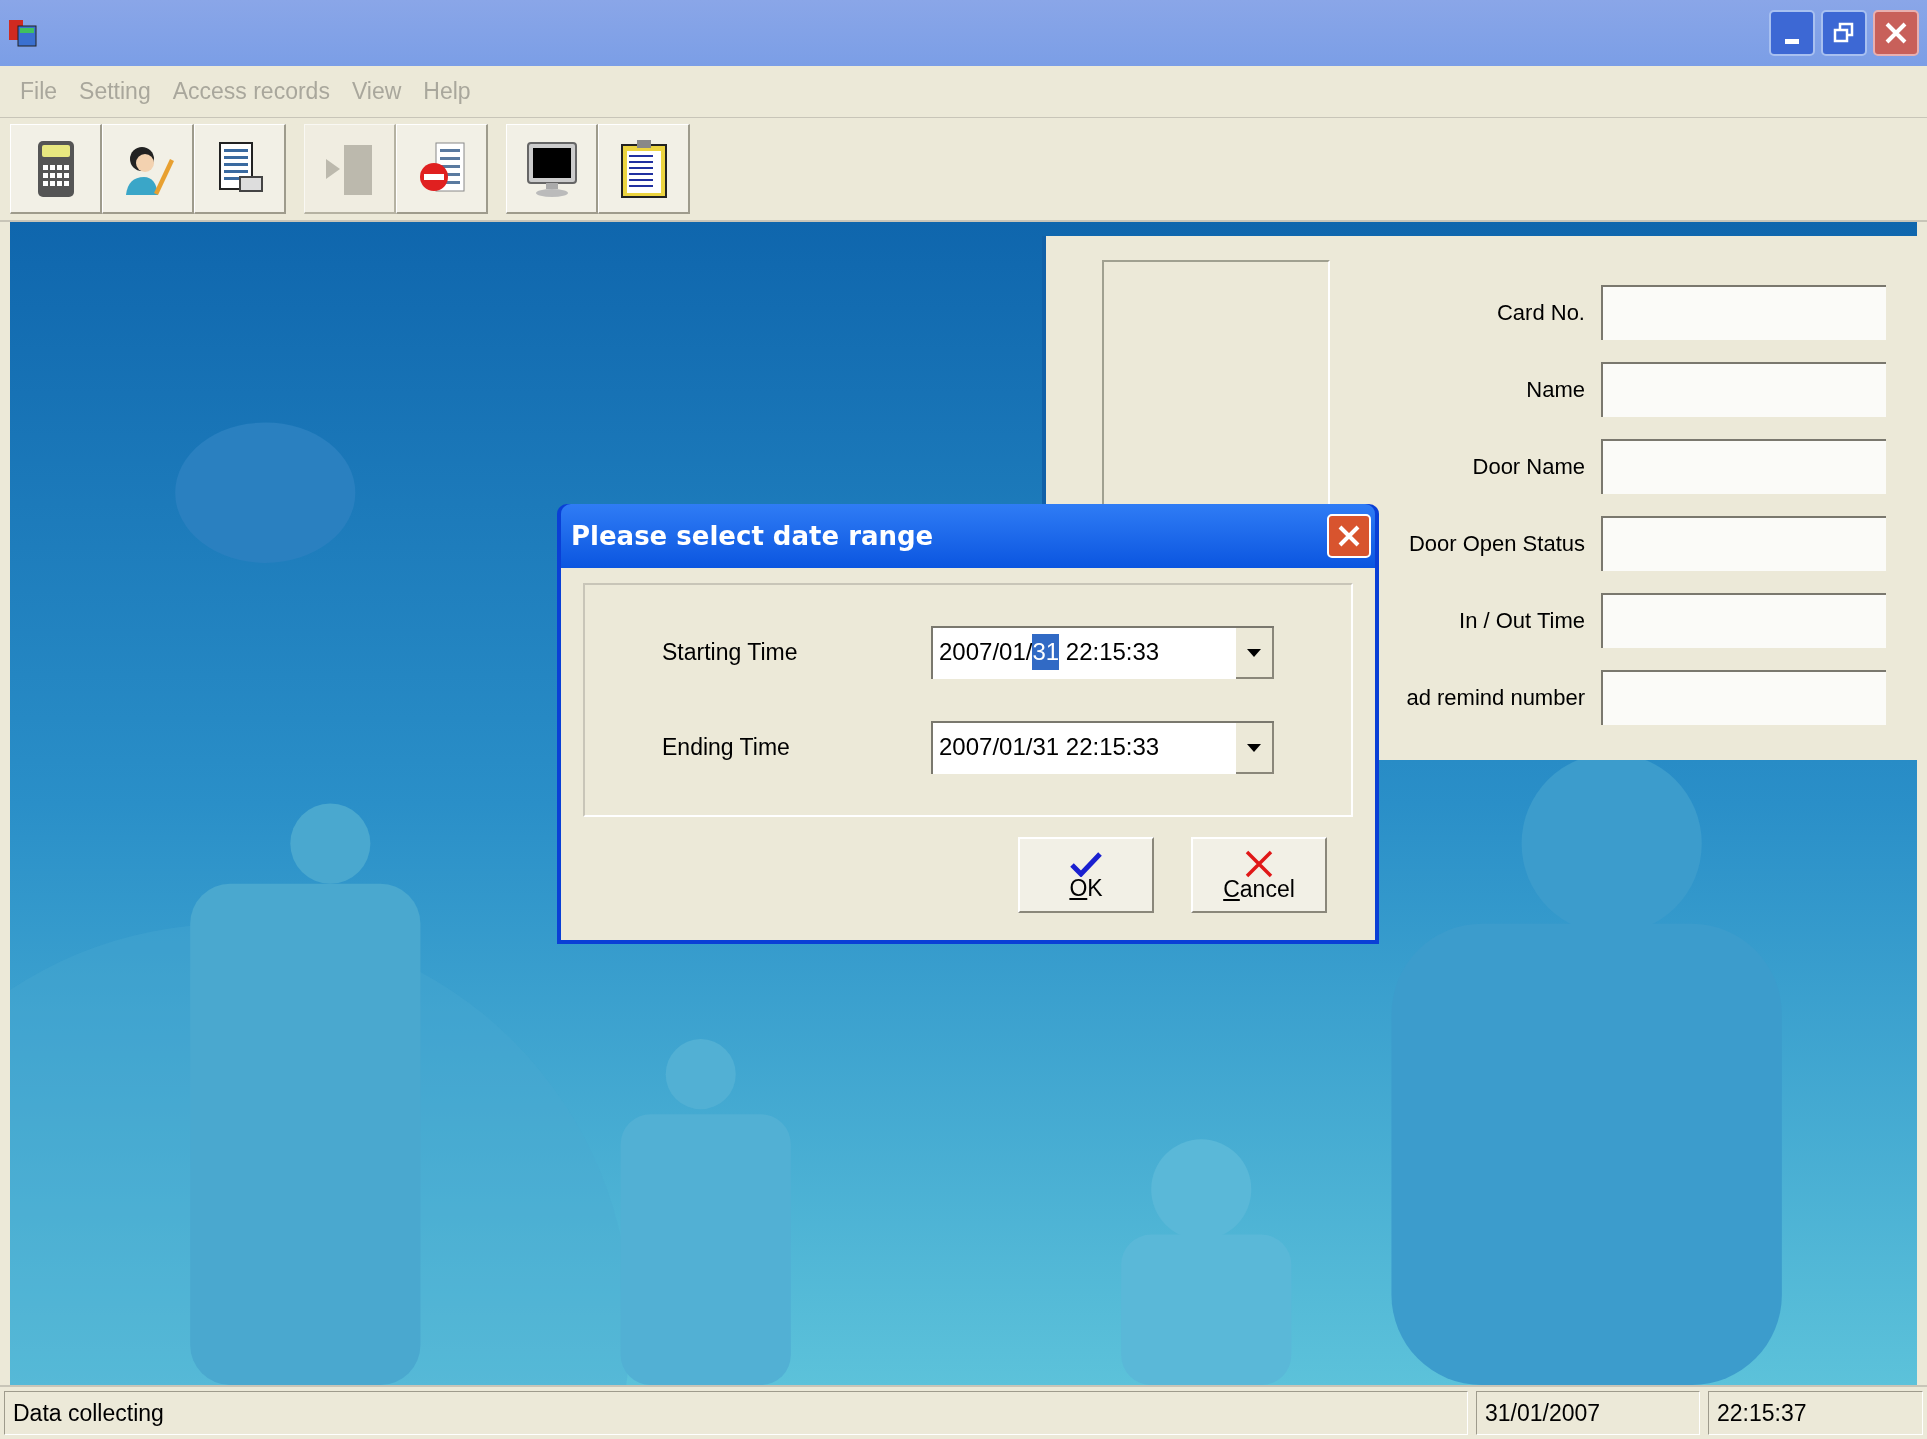  I want to click on status-text: 31/01/2007, so click(1588, 1413).